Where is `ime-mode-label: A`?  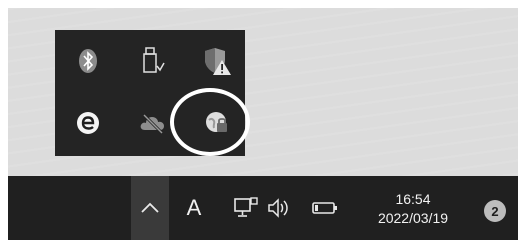
ime-mode-label: A is located at coordinates (194, 207).